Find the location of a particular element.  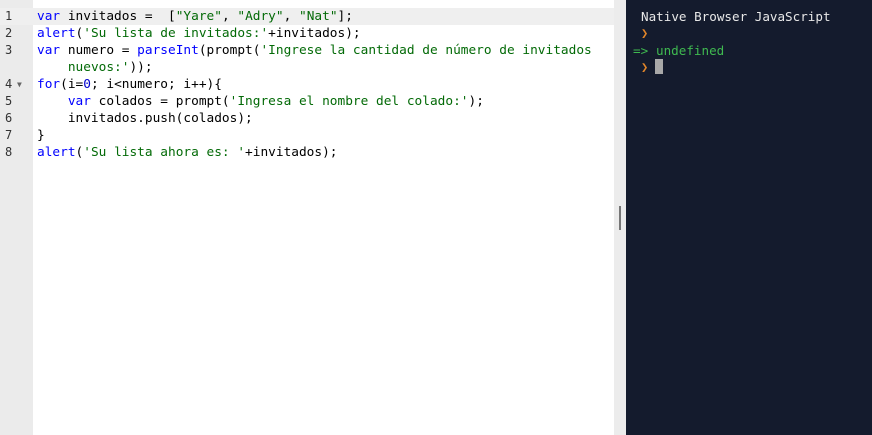

code-token: 'Su lista ahora es: ' is located at coordinates (164, 152).